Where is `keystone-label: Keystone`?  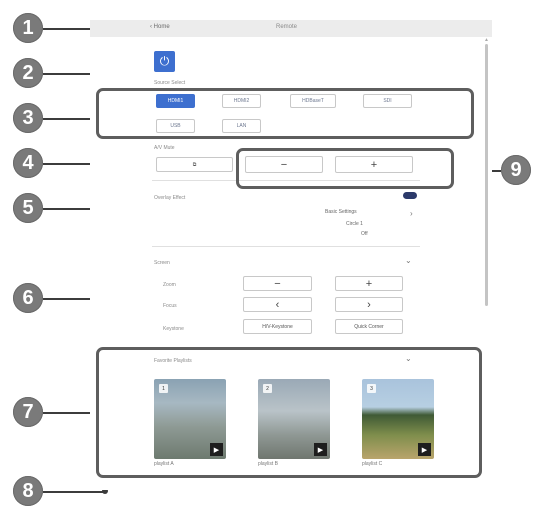 keystone-label: Keystone is located at coordinates (173, 329).